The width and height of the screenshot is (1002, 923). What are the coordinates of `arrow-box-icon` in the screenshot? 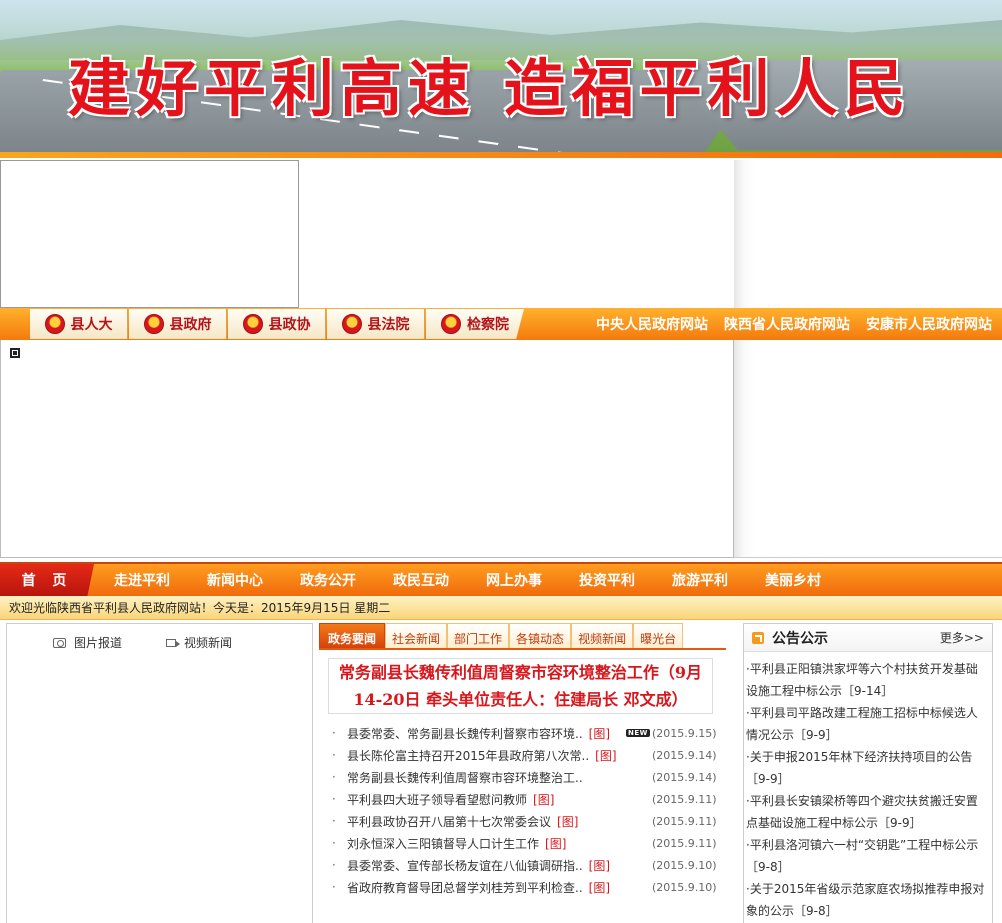 It's located at (758, 637).